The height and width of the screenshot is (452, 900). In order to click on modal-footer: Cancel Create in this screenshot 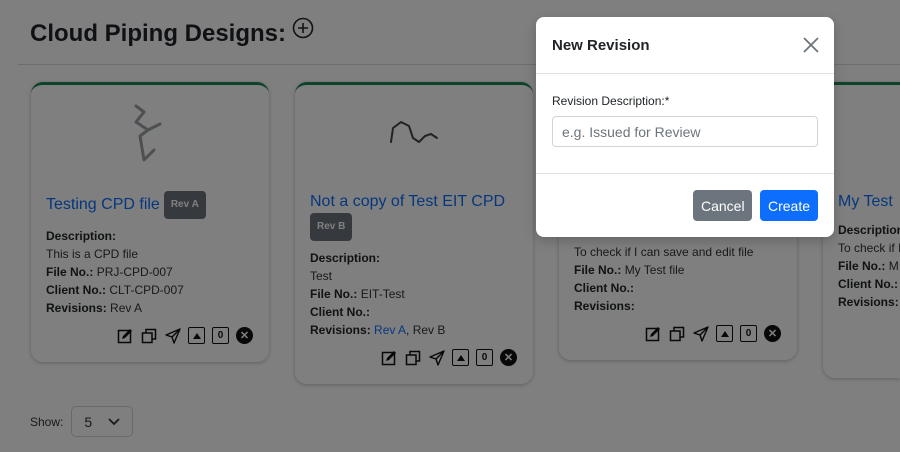, I will do `click(685, 205)`.